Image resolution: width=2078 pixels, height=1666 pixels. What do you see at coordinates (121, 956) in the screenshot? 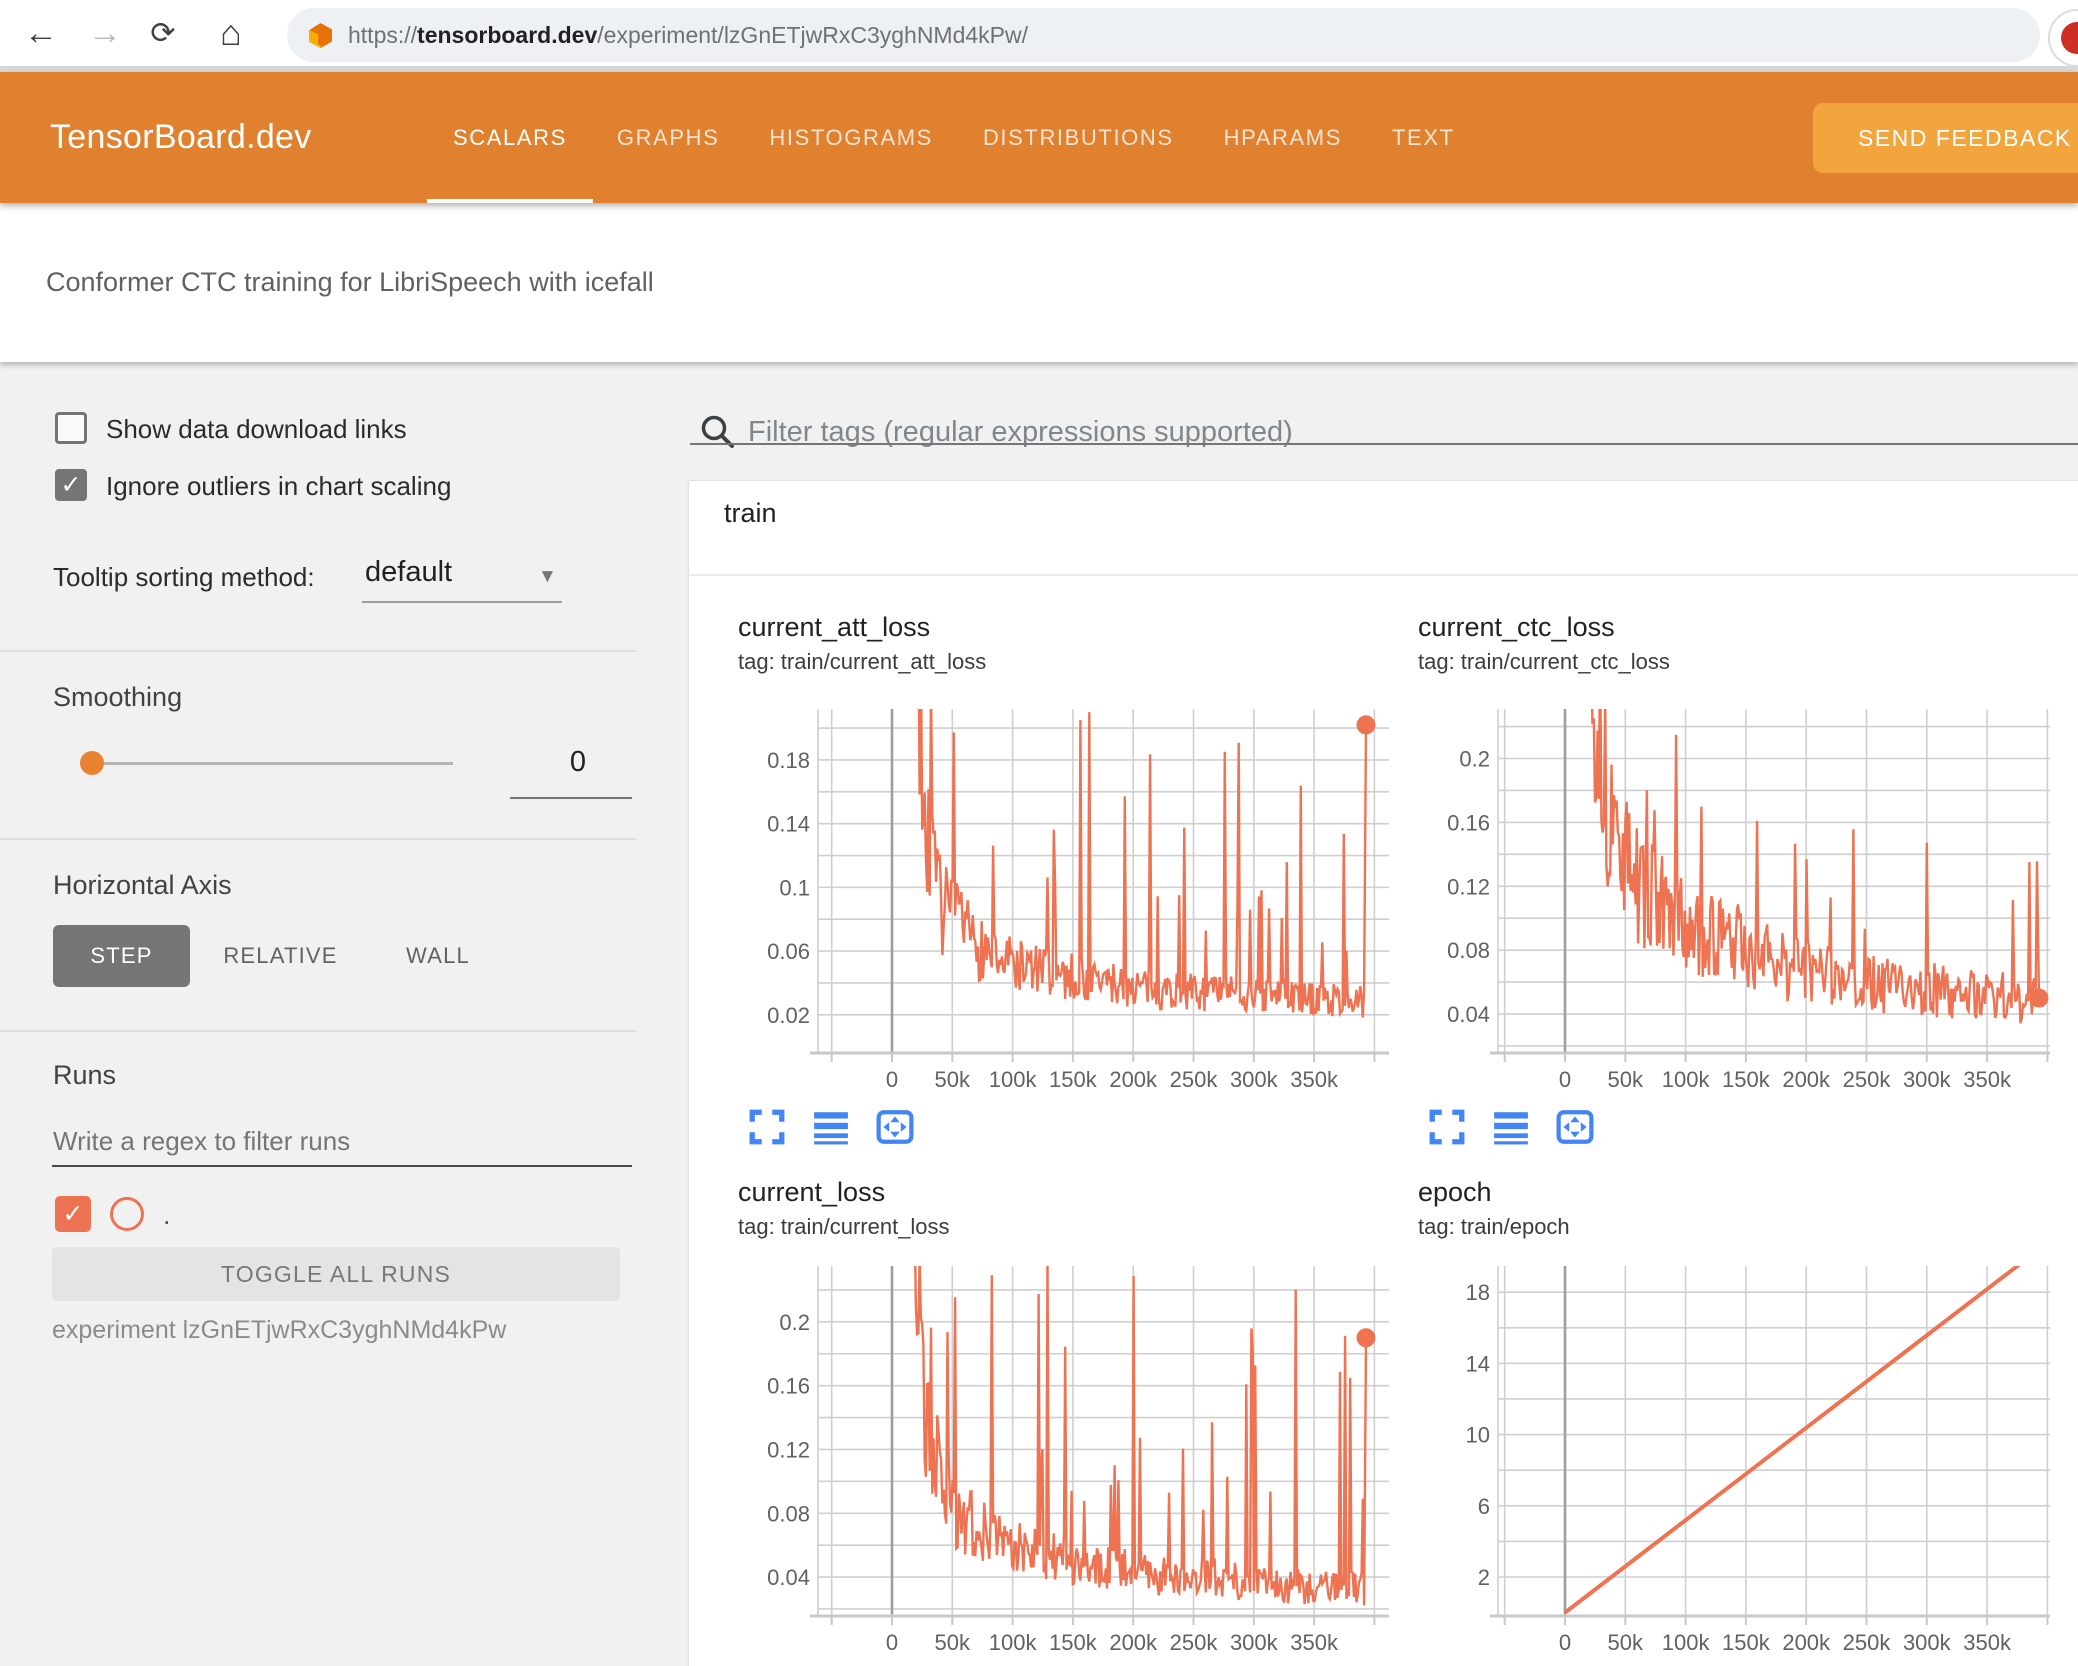
I see `axis-step-button: STEP` at bounding box center [121, 956].